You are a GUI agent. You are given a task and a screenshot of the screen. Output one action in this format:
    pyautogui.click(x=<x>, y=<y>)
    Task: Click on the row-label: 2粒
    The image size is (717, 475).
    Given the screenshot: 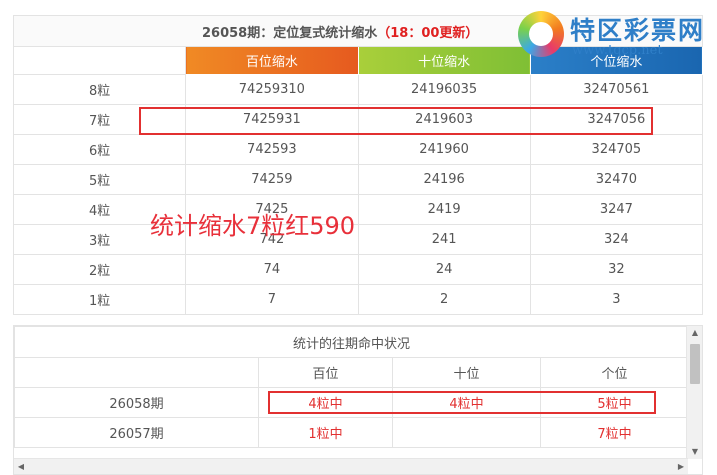 What is the action you would take?
    pyautogui.click(x=99, y=269)
    